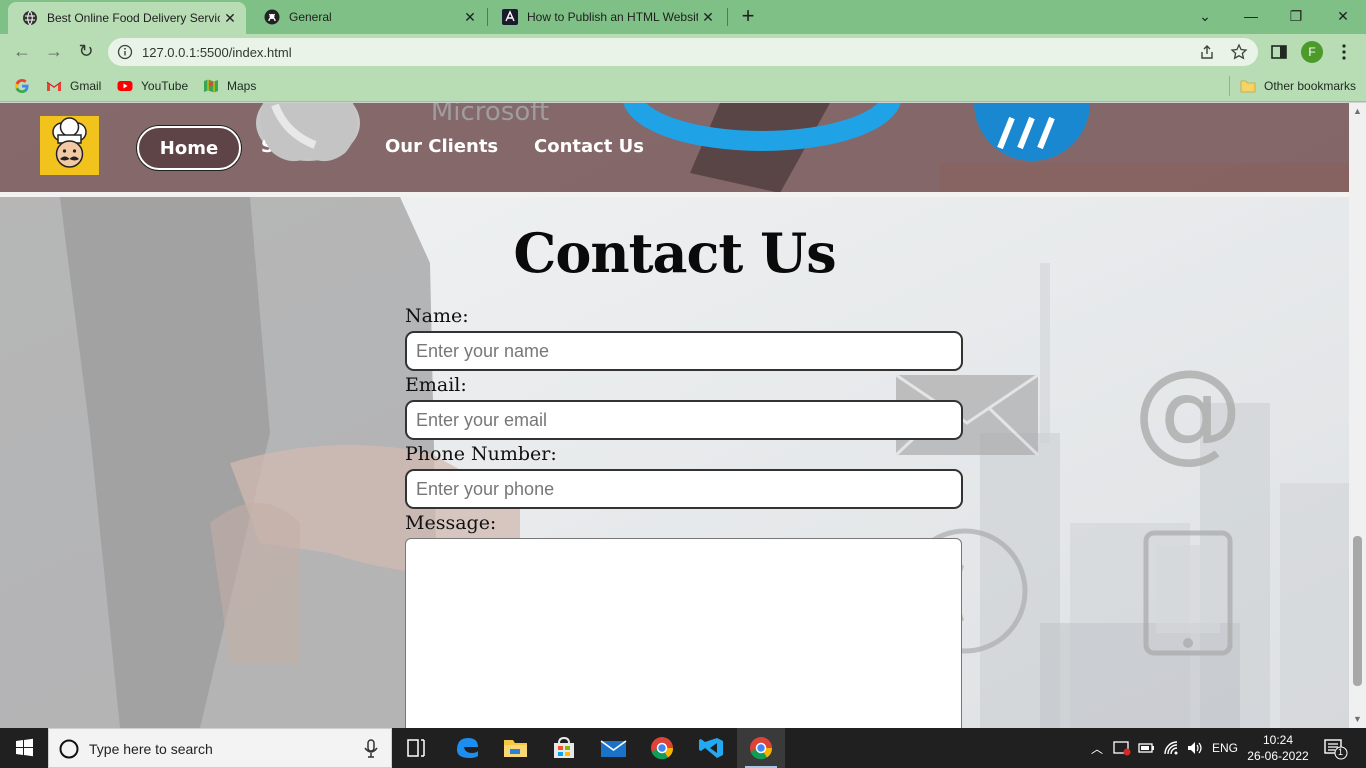  I want to click on youtube-icon, so click(125, 86).